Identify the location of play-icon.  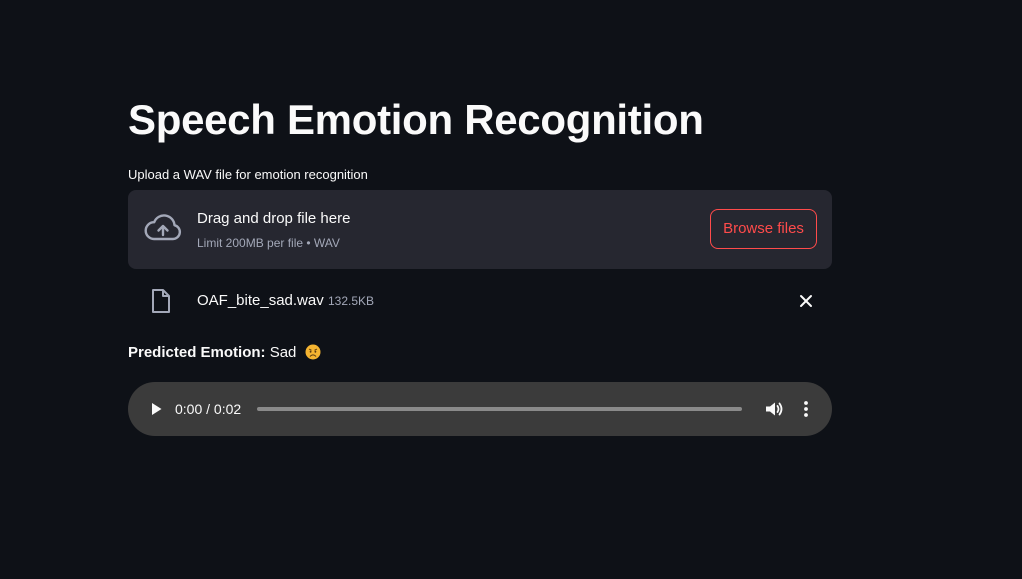
(156, 412).